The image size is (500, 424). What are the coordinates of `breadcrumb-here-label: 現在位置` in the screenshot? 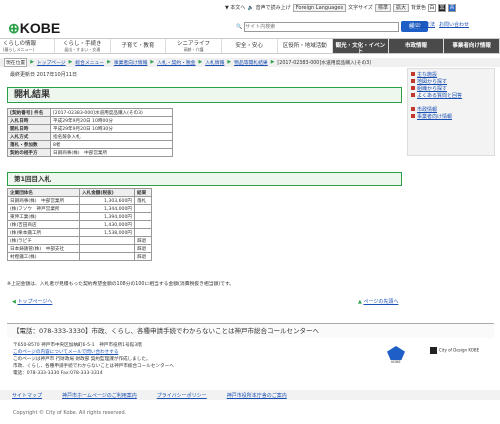 It's located at (16, 62).